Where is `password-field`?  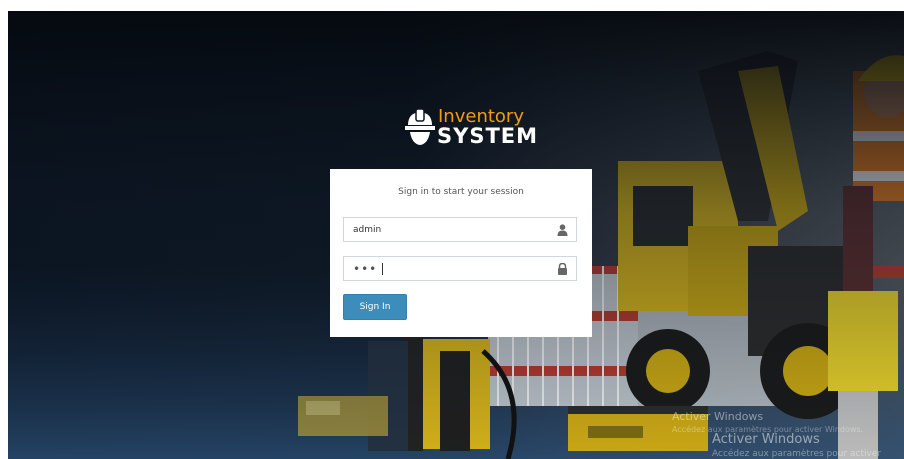 password-field is located at coordinates (460, 268).